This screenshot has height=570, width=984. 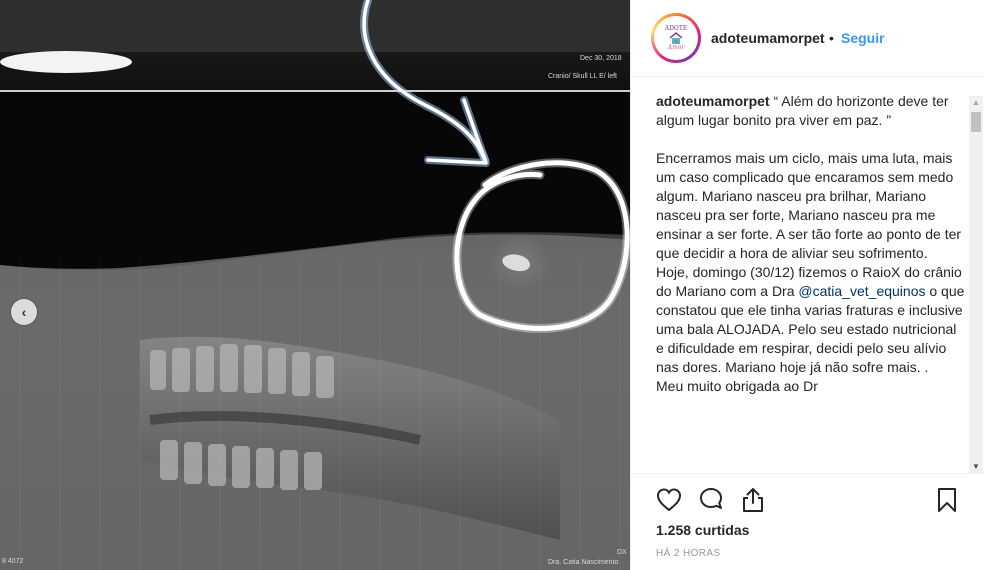 What do you see at coordinates (582, 76) in the screenshot?
I see `xray-label: Cranio/ Skull LL E/ left` at bounding box center [582, 76].